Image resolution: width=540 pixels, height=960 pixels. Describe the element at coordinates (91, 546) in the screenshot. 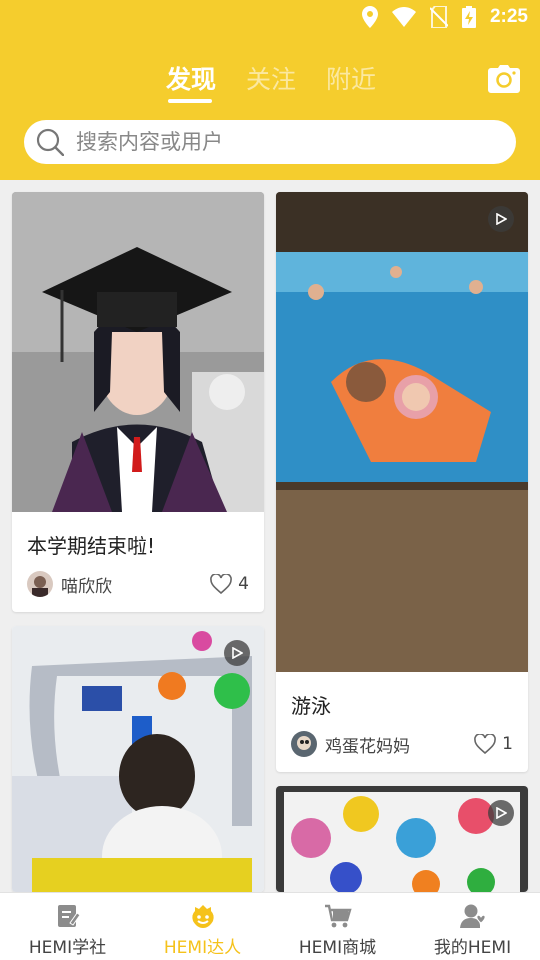

I see `card-title: 本学期结束啦!` at that location.